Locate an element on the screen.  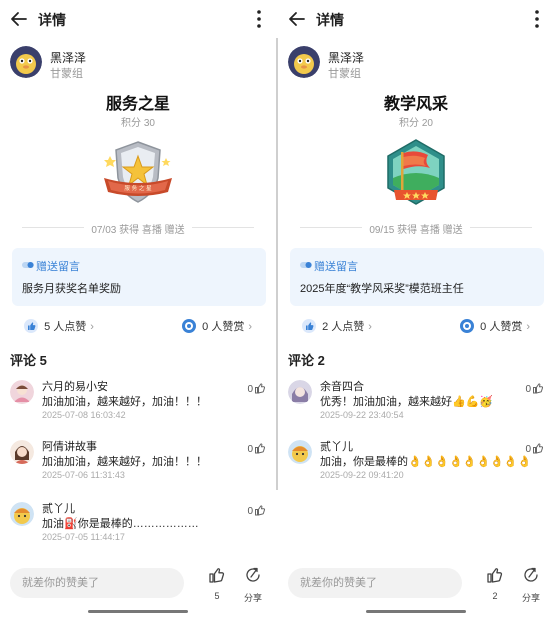
like-button: 5 is located at coordinates (217, 583).